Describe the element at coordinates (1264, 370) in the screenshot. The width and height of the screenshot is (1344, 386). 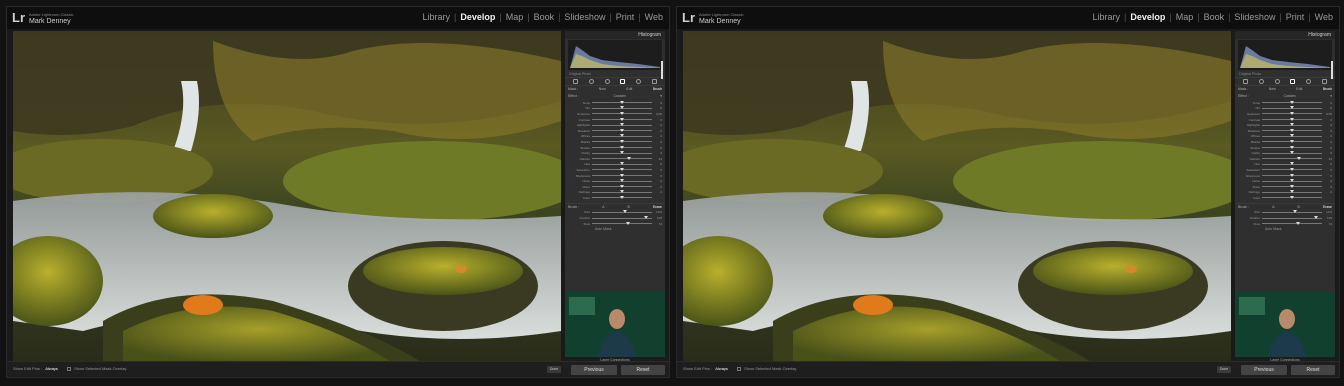
I see `previous-button: Previous` at that location.